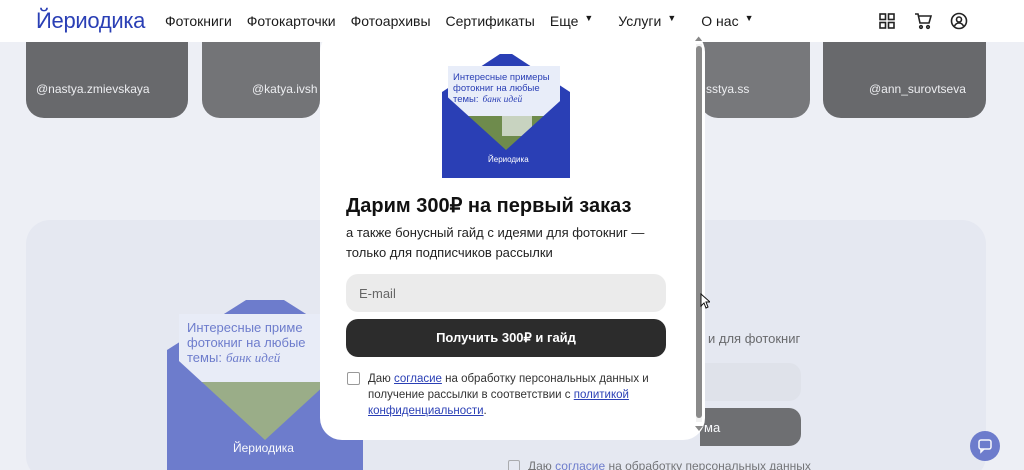 The height and width of the screenshot is (470, 1024). Describe the element at coordinates (490, 21) in the screenshot. I see `nav-item-certificates: Сертификаты` at that location.